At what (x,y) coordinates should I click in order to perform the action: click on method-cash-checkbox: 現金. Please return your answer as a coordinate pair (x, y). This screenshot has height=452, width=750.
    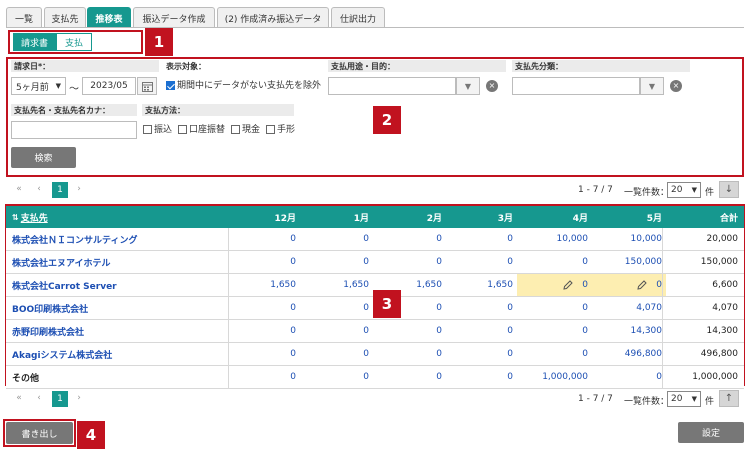
    Looking at the image, I should click on (245, 128).